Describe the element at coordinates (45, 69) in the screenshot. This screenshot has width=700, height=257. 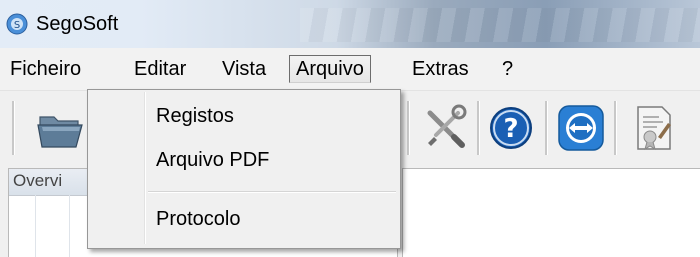
I see `menu-ficheiro: Ficheiro` at that location.